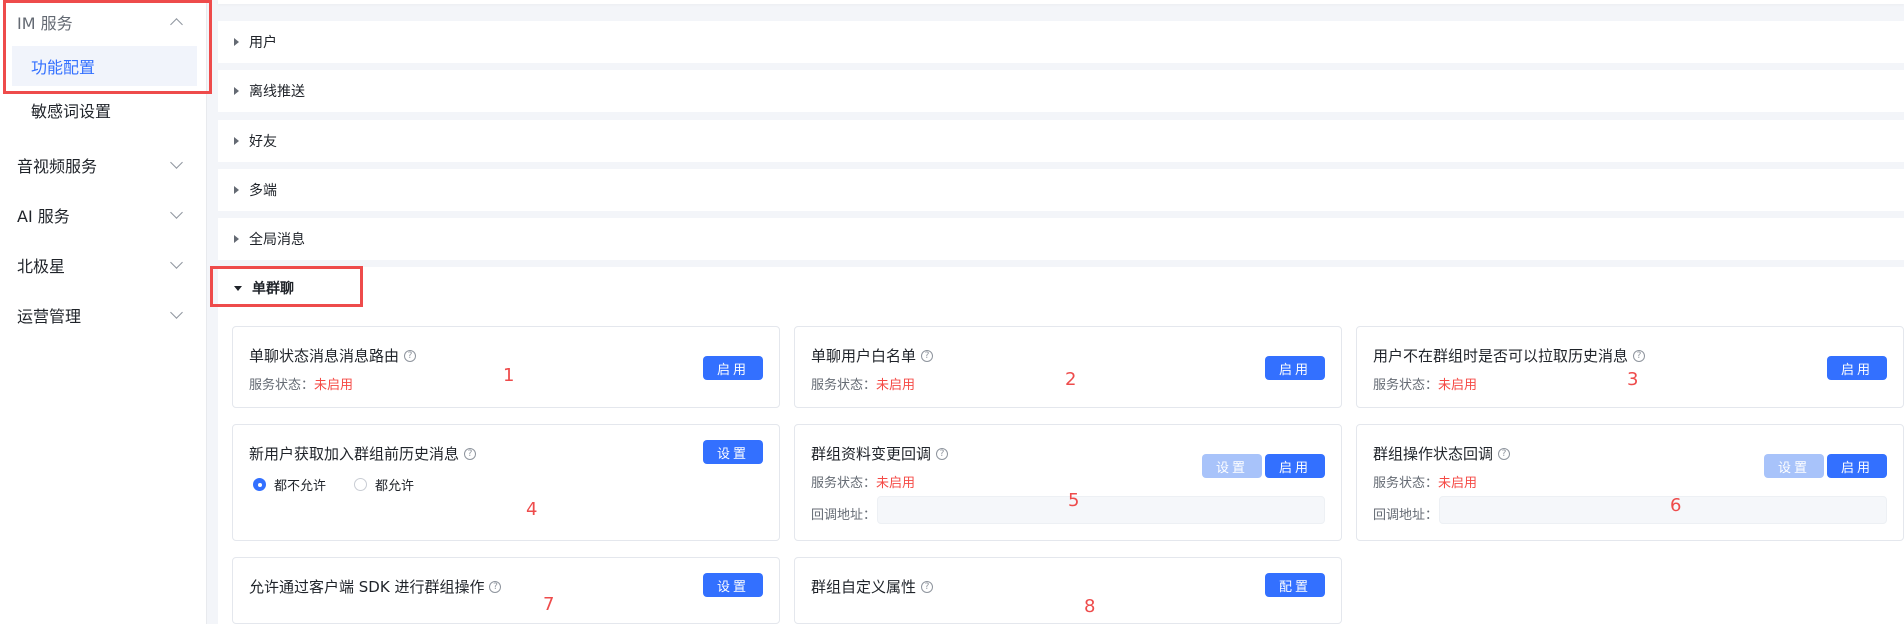 The height and width of the screenshot is (624, 1904). What do you see at coordinates (103, 215) in the screenshot?
I see `sidebar-group-ai: AI 服务` at bounding box center [103, 215].